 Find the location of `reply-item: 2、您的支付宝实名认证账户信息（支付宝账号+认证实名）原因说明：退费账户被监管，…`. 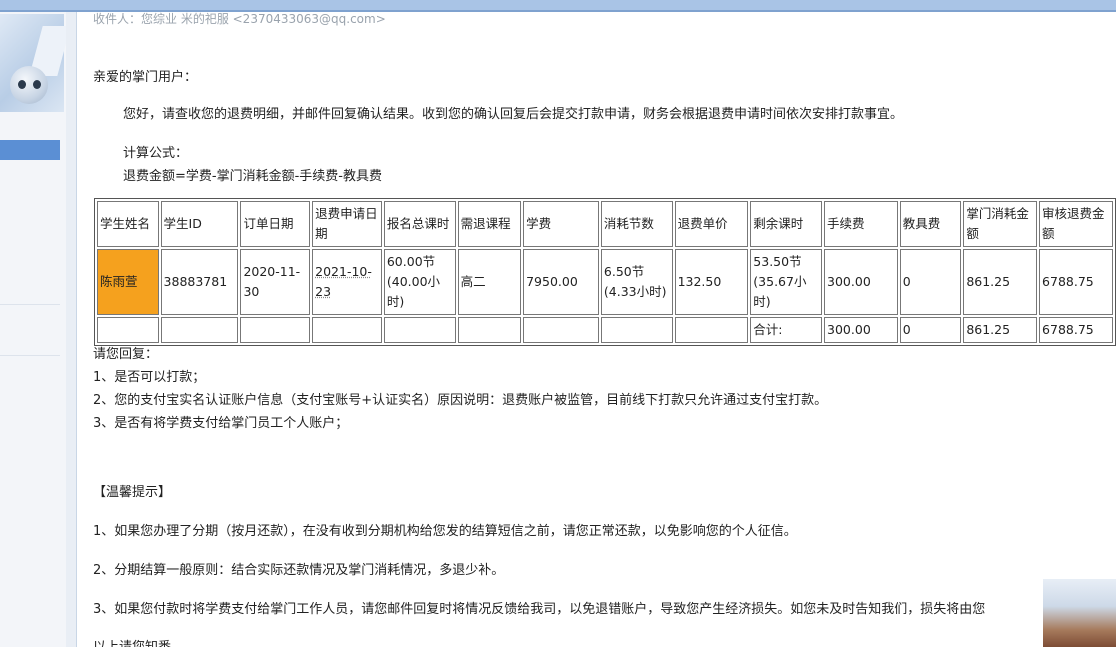

reply-item: 2、您的支付宝实名认证账户信息（支付宝账号+认证实名）原因说明：退费账户被监管，… is located at coordinates (460, 400).